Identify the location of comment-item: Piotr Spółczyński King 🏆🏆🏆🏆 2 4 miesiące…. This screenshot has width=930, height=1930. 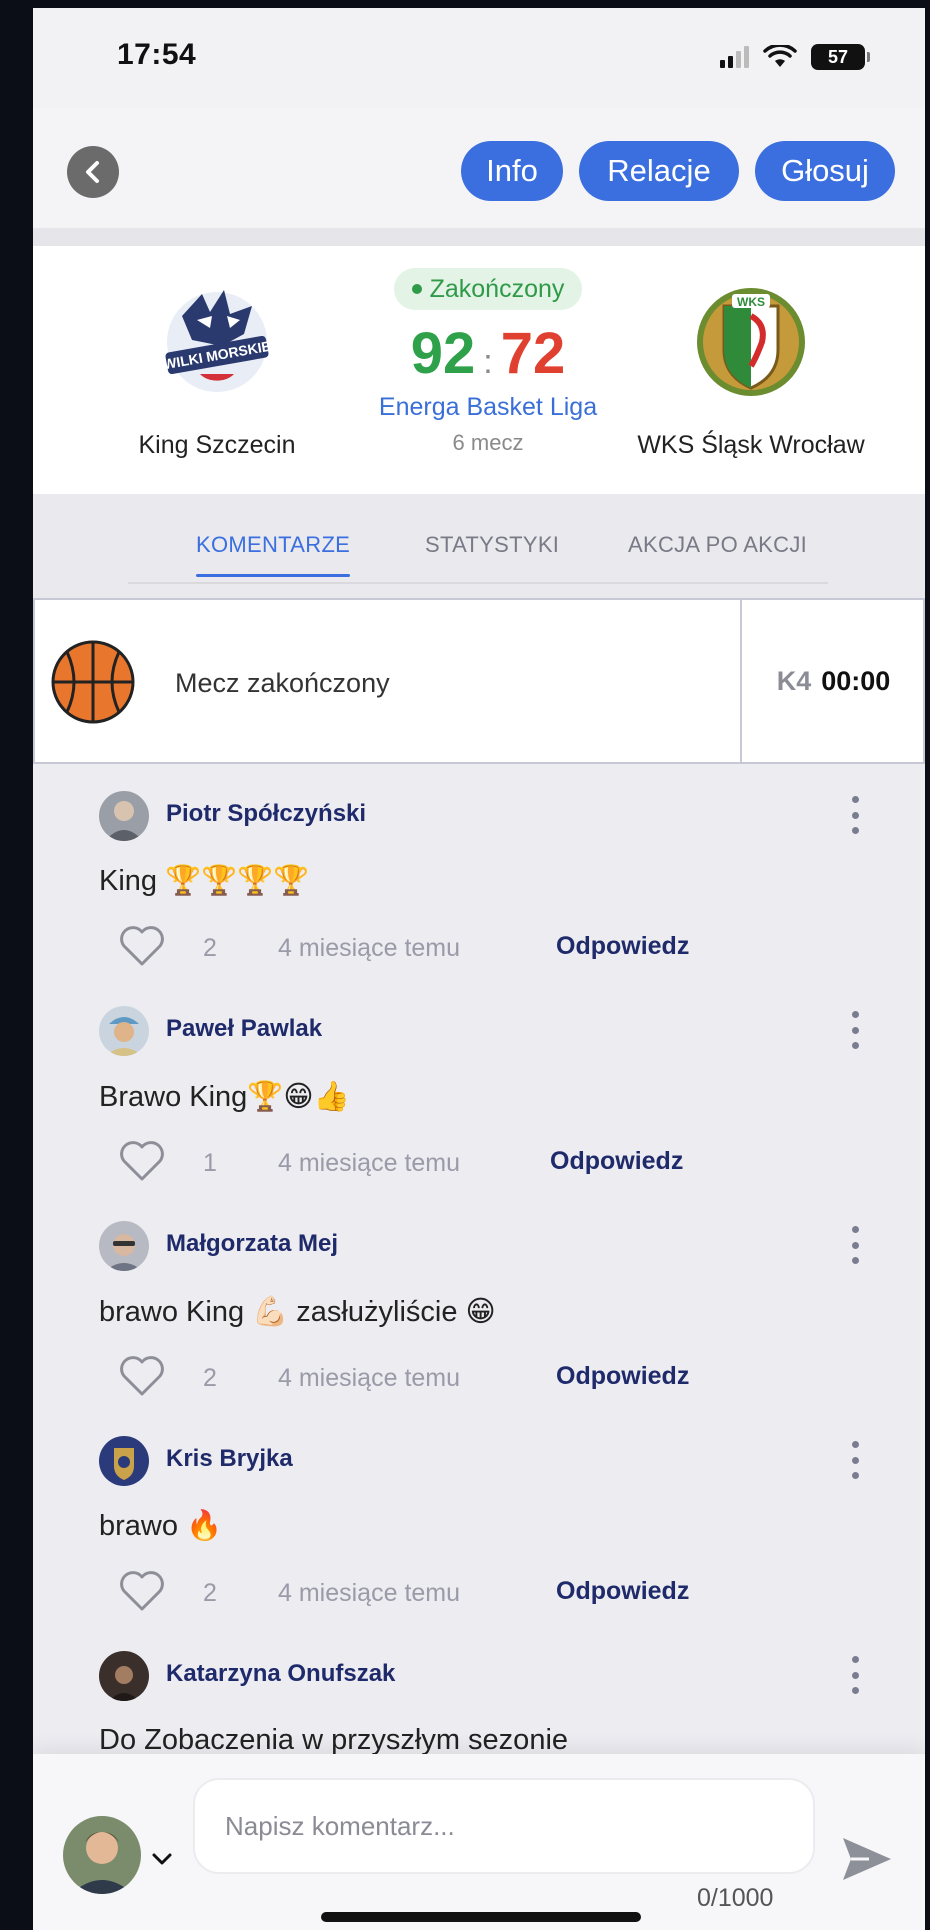
(479, 871).